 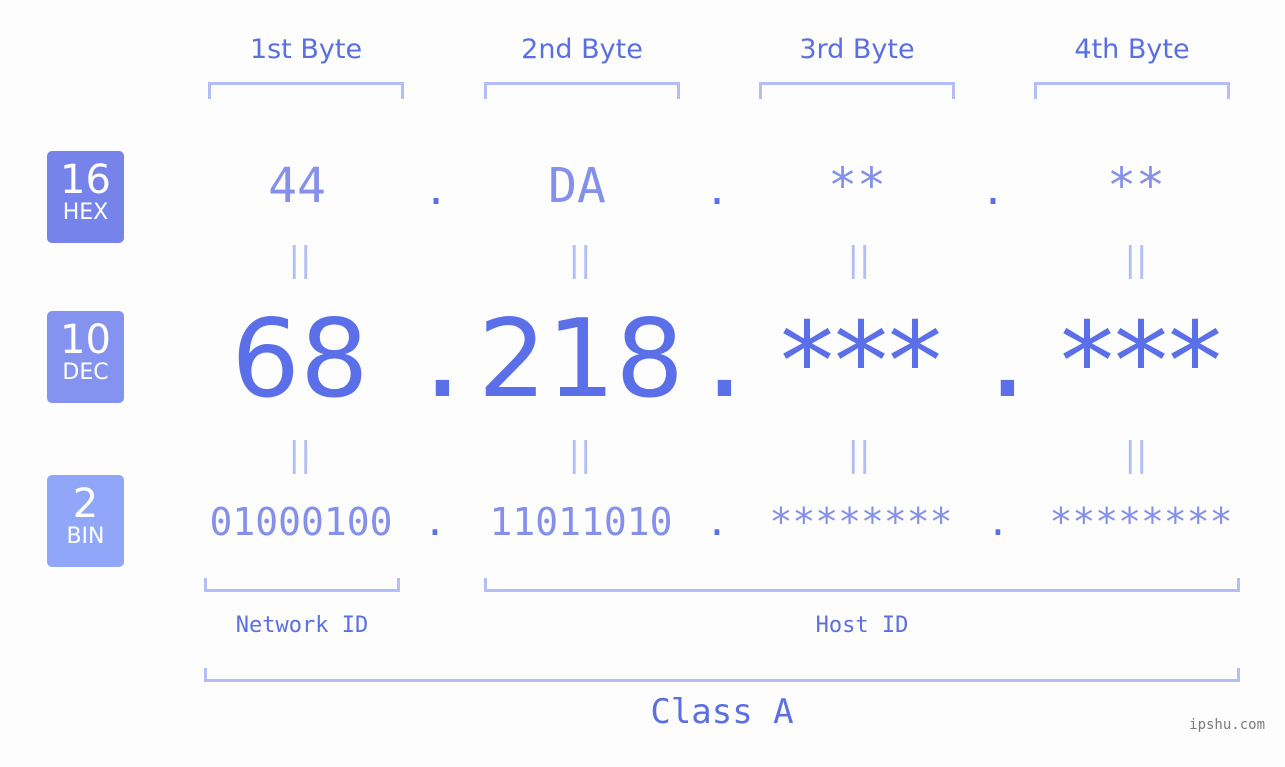 What do you see at coordinates (862, 625) in the screenshot?
I see `host-id-label: Host ID` at bounding box center [862, 625].